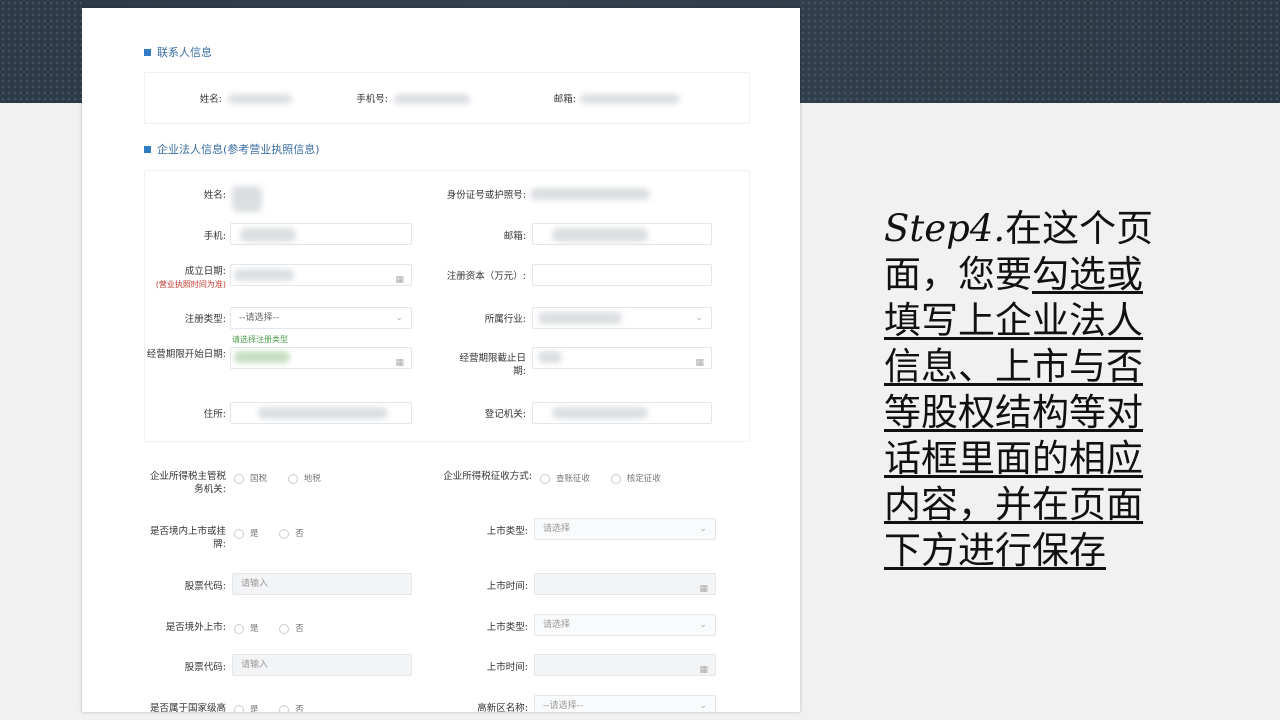 The image size is (1280, 720). What do you see at coordinates (625, 529) in the screenshot?
I see `listing-type-select: 请选择 ⌄` at bounding box center [625, 529].